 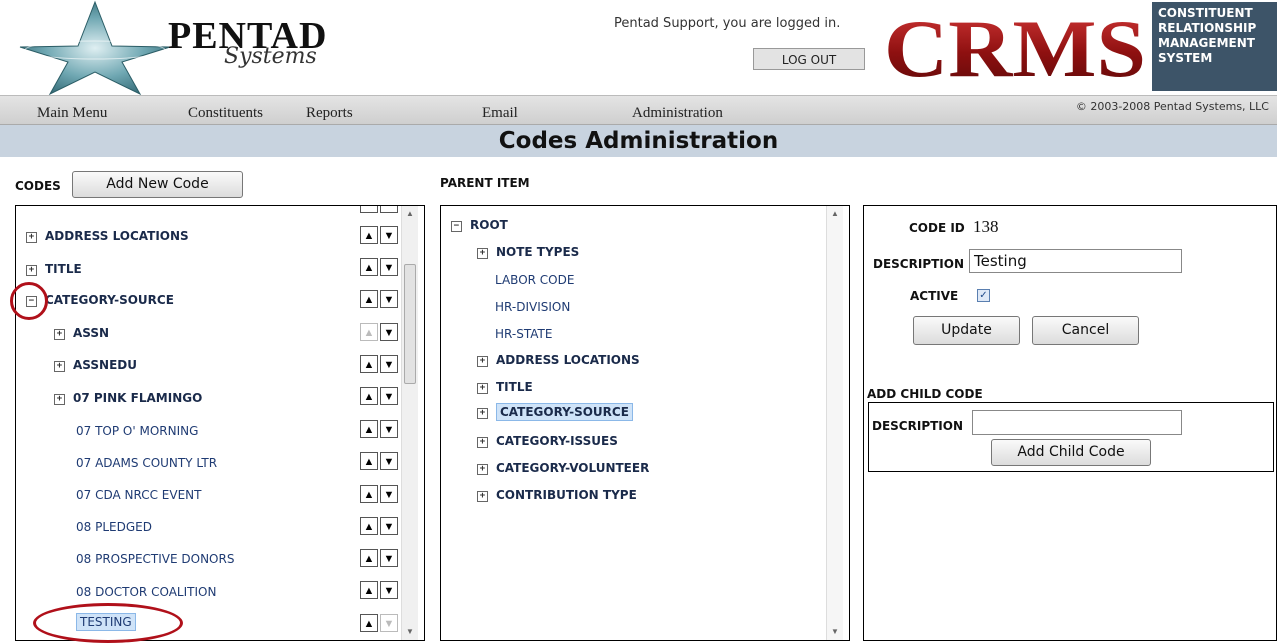 I want to click on update-button: Update, so click(x=966, y=330).